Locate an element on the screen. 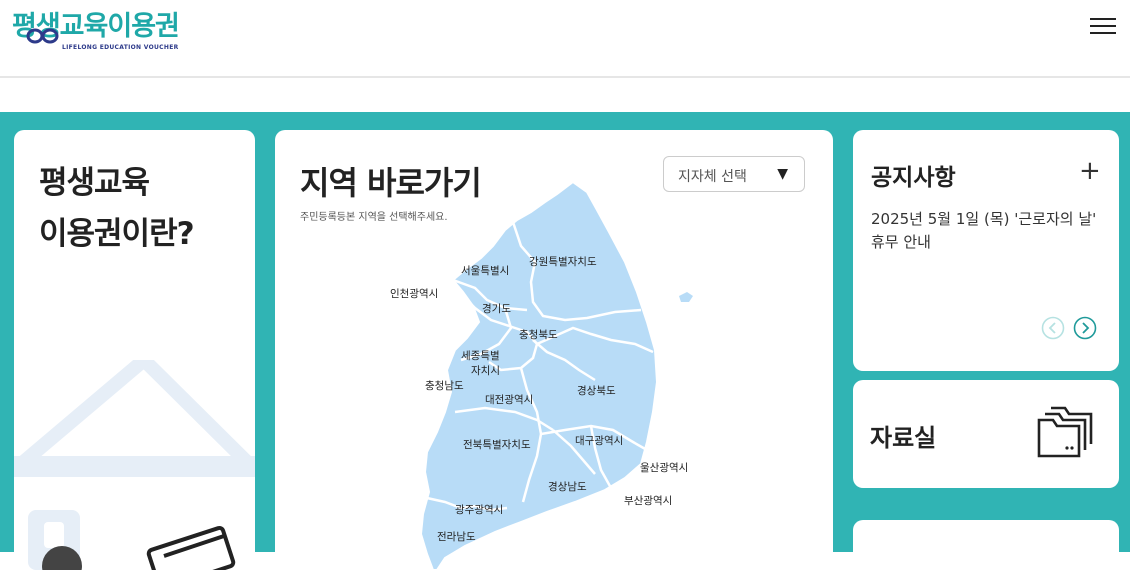 The width and height of the screenshot is (1130, 580). region-label-busan: 부산광역시 is located at coordinates (648, 501).